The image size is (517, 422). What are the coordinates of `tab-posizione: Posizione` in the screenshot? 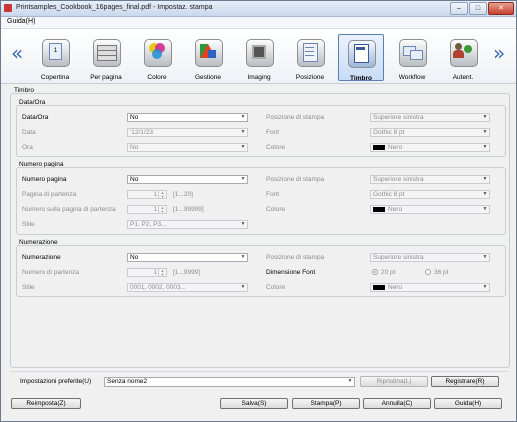 It's located at (310, 57).